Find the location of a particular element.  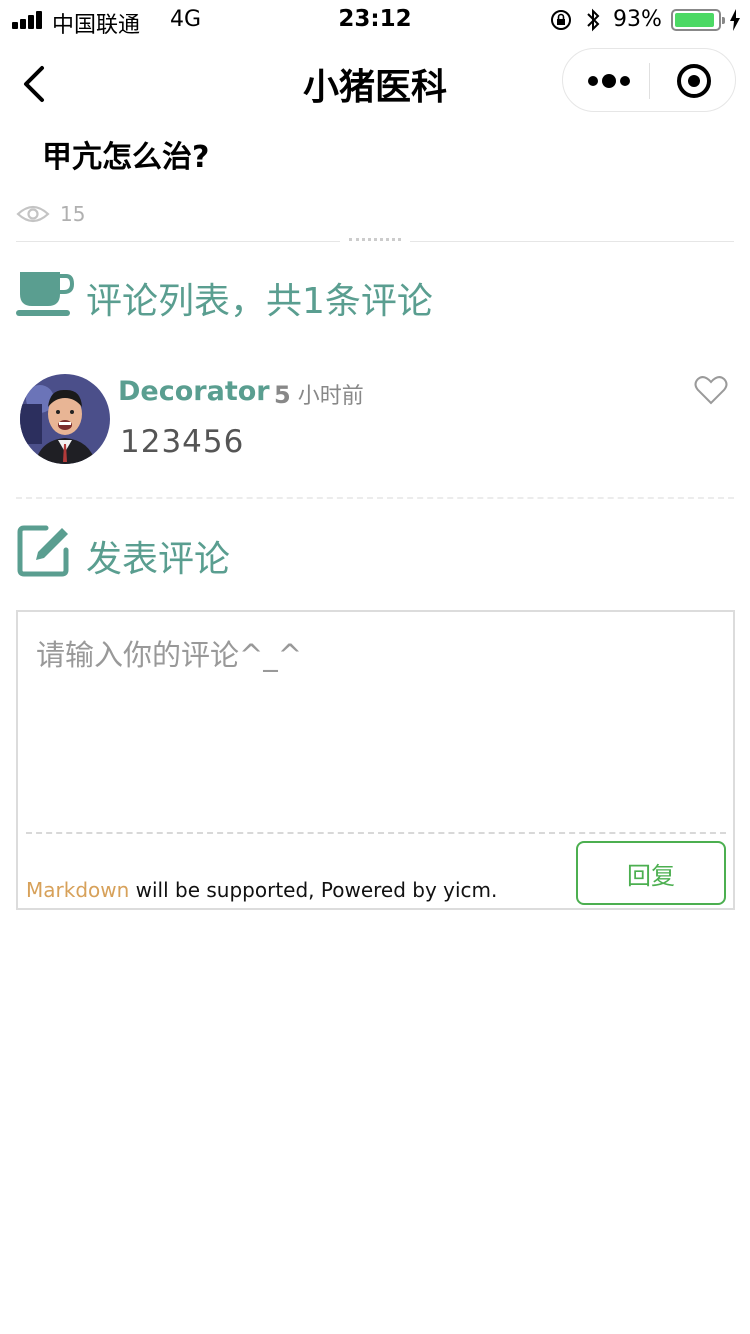

charging-icon is located at coordinates (735, 20).